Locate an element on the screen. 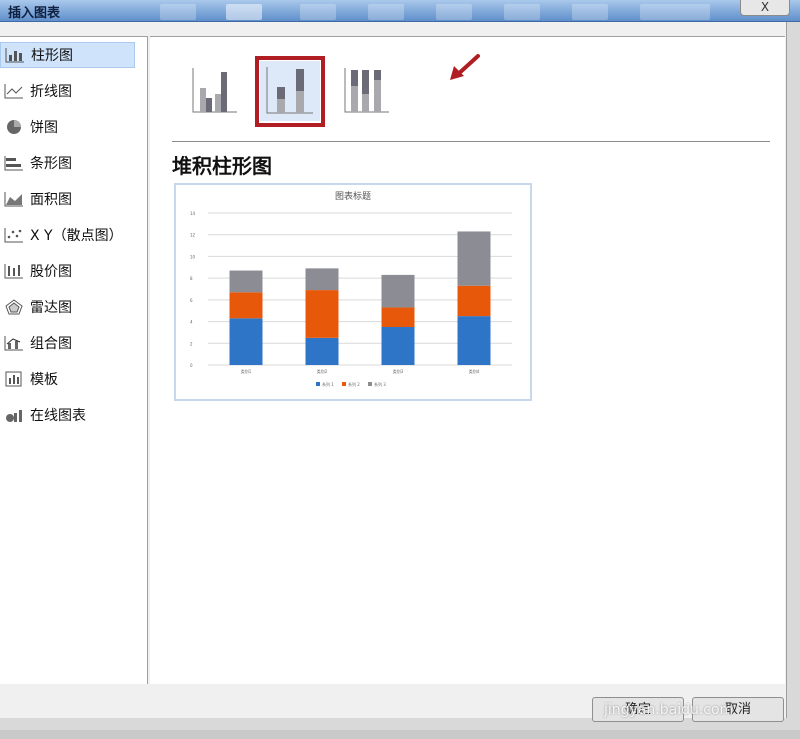  annotation-arrow-icon is located at coordinates (465, 67).